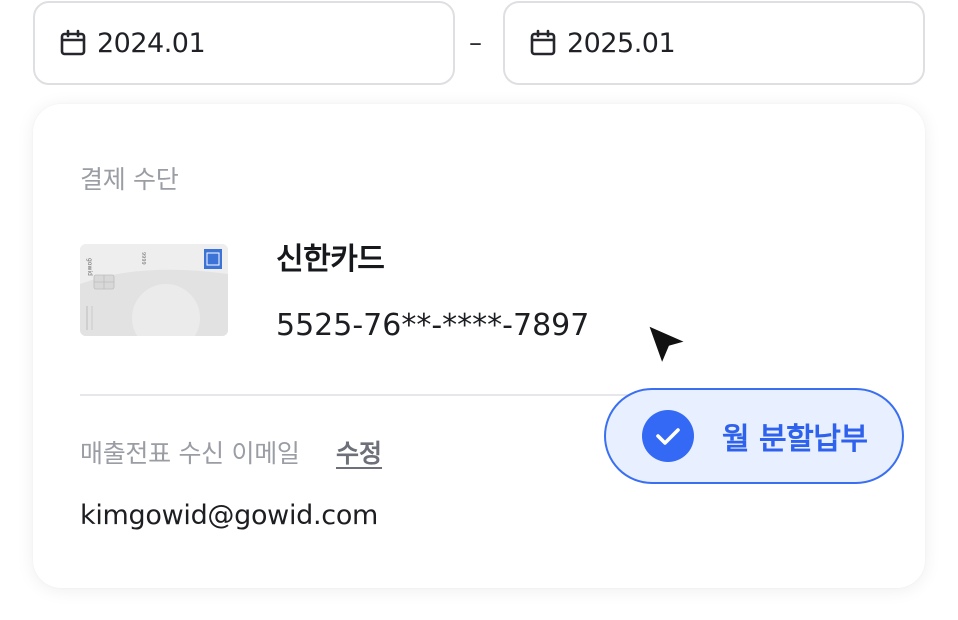  I want to click on date-from-value: 2024.01, so click(151, 43).